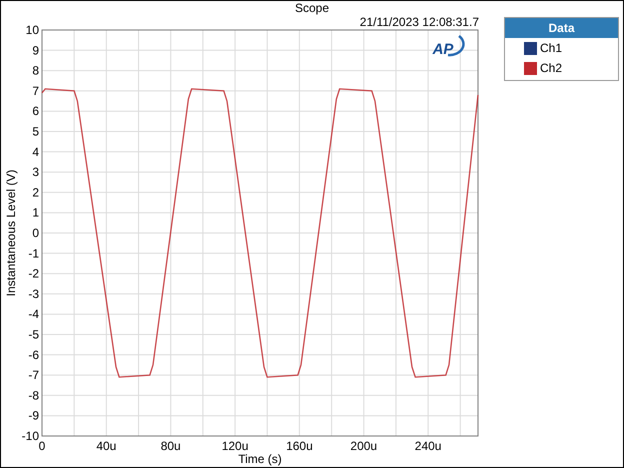 The height and width of the screenshot is (468, 624). What do you see at coordinates (561, 28) in the screenshot?
I see `legend-title: Data` at bounding box center [561, 28].